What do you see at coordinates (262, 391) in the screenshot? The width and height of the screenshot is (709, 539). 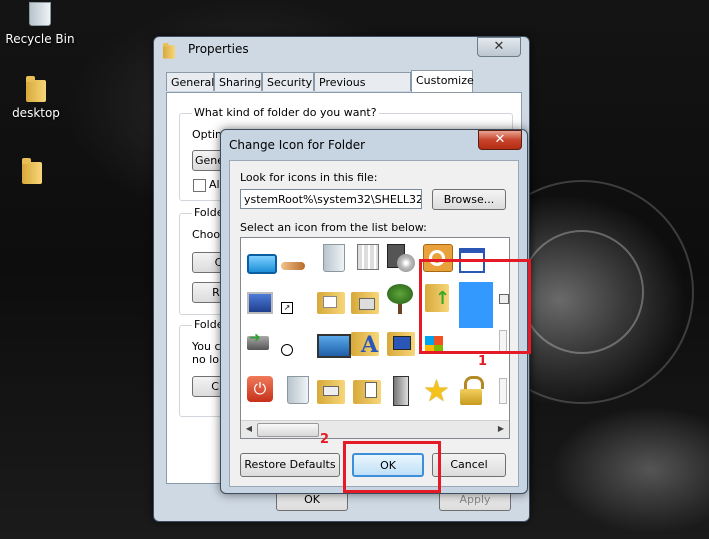 I see `shutdown-icon: ⏻` at bounding box center [262, 391].